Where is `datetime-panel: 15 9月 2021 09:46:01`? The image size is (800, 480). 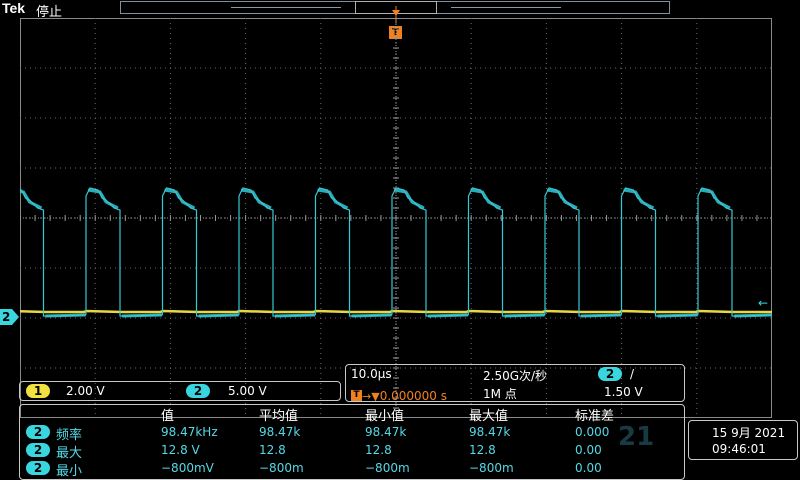 datetime-panel: 15 9月 2021 09:46:01 is located at coordinates (743, 440).